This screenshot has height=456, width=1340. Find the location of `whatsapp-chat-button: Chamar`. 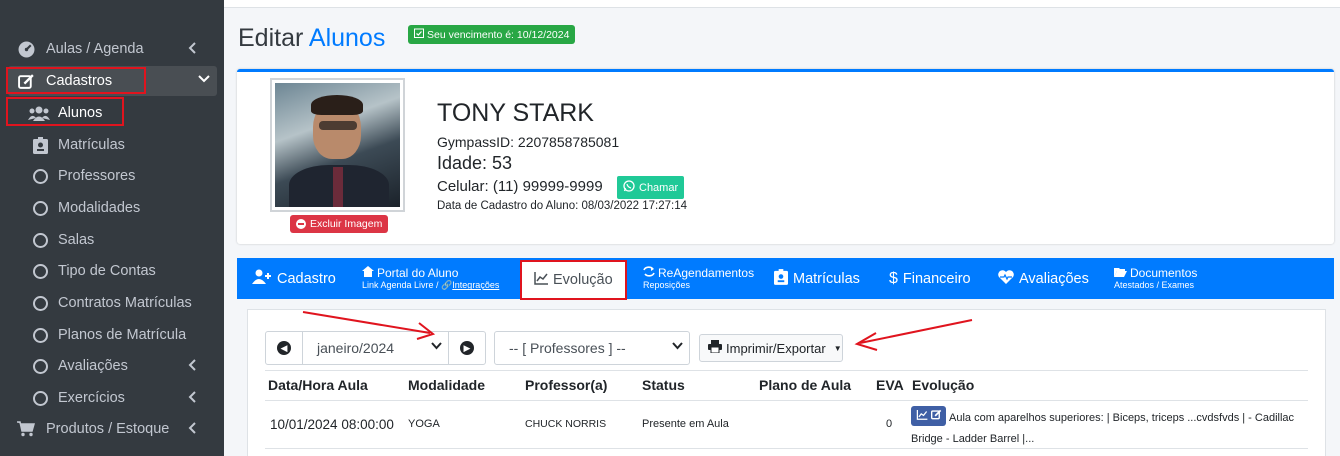

whatsapp-chat-button: Chamar is located at coordinates (651, 187).